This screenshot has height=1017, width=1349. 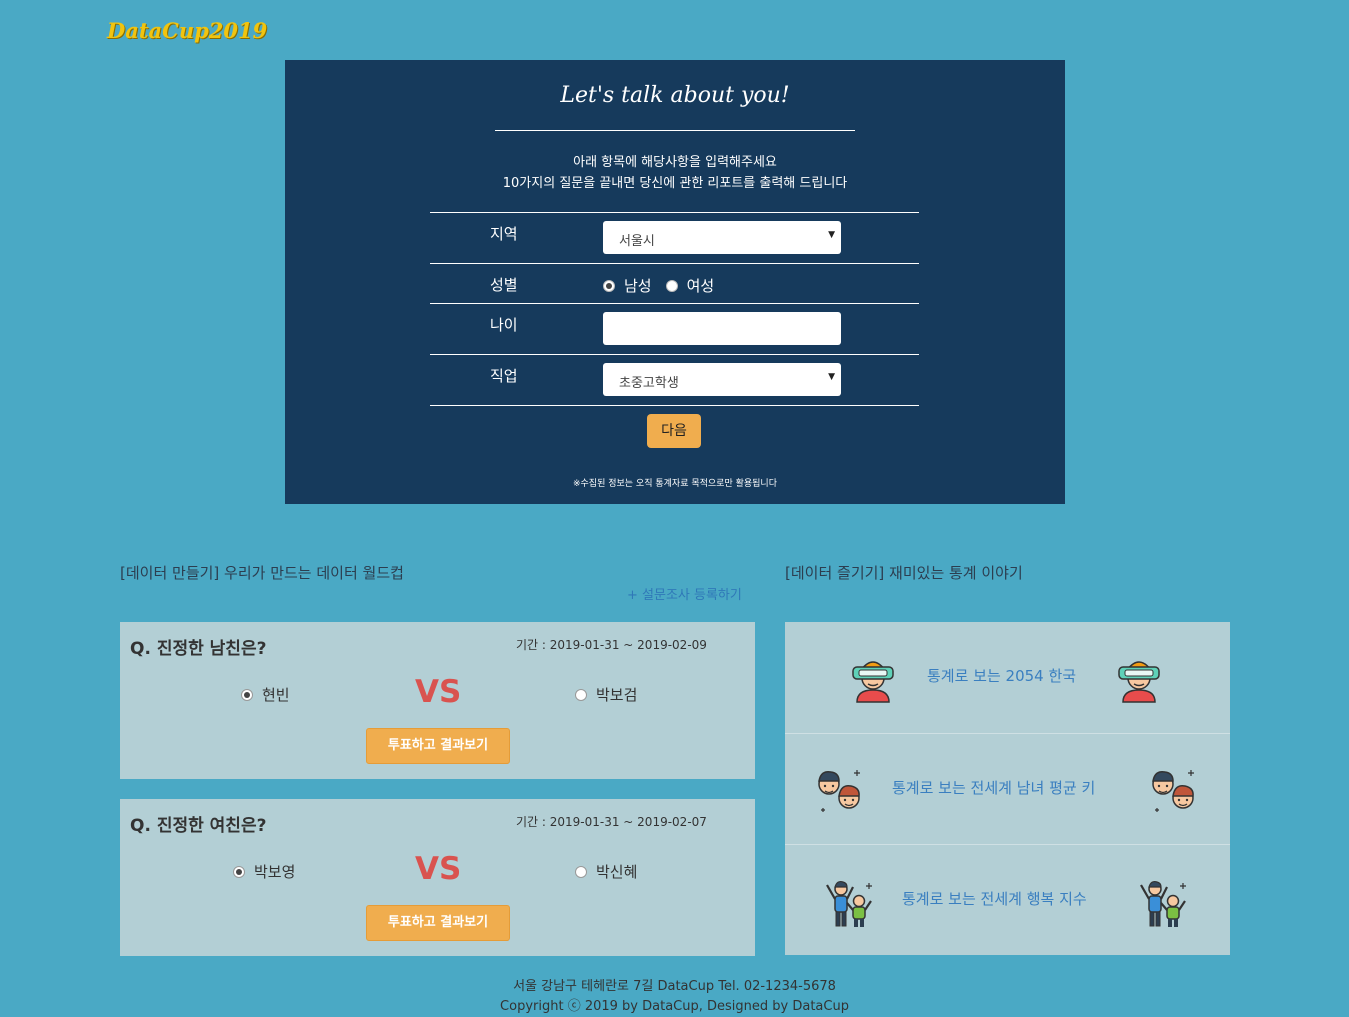 I want to click on next-button: 다음, so click(x=674, y=431).